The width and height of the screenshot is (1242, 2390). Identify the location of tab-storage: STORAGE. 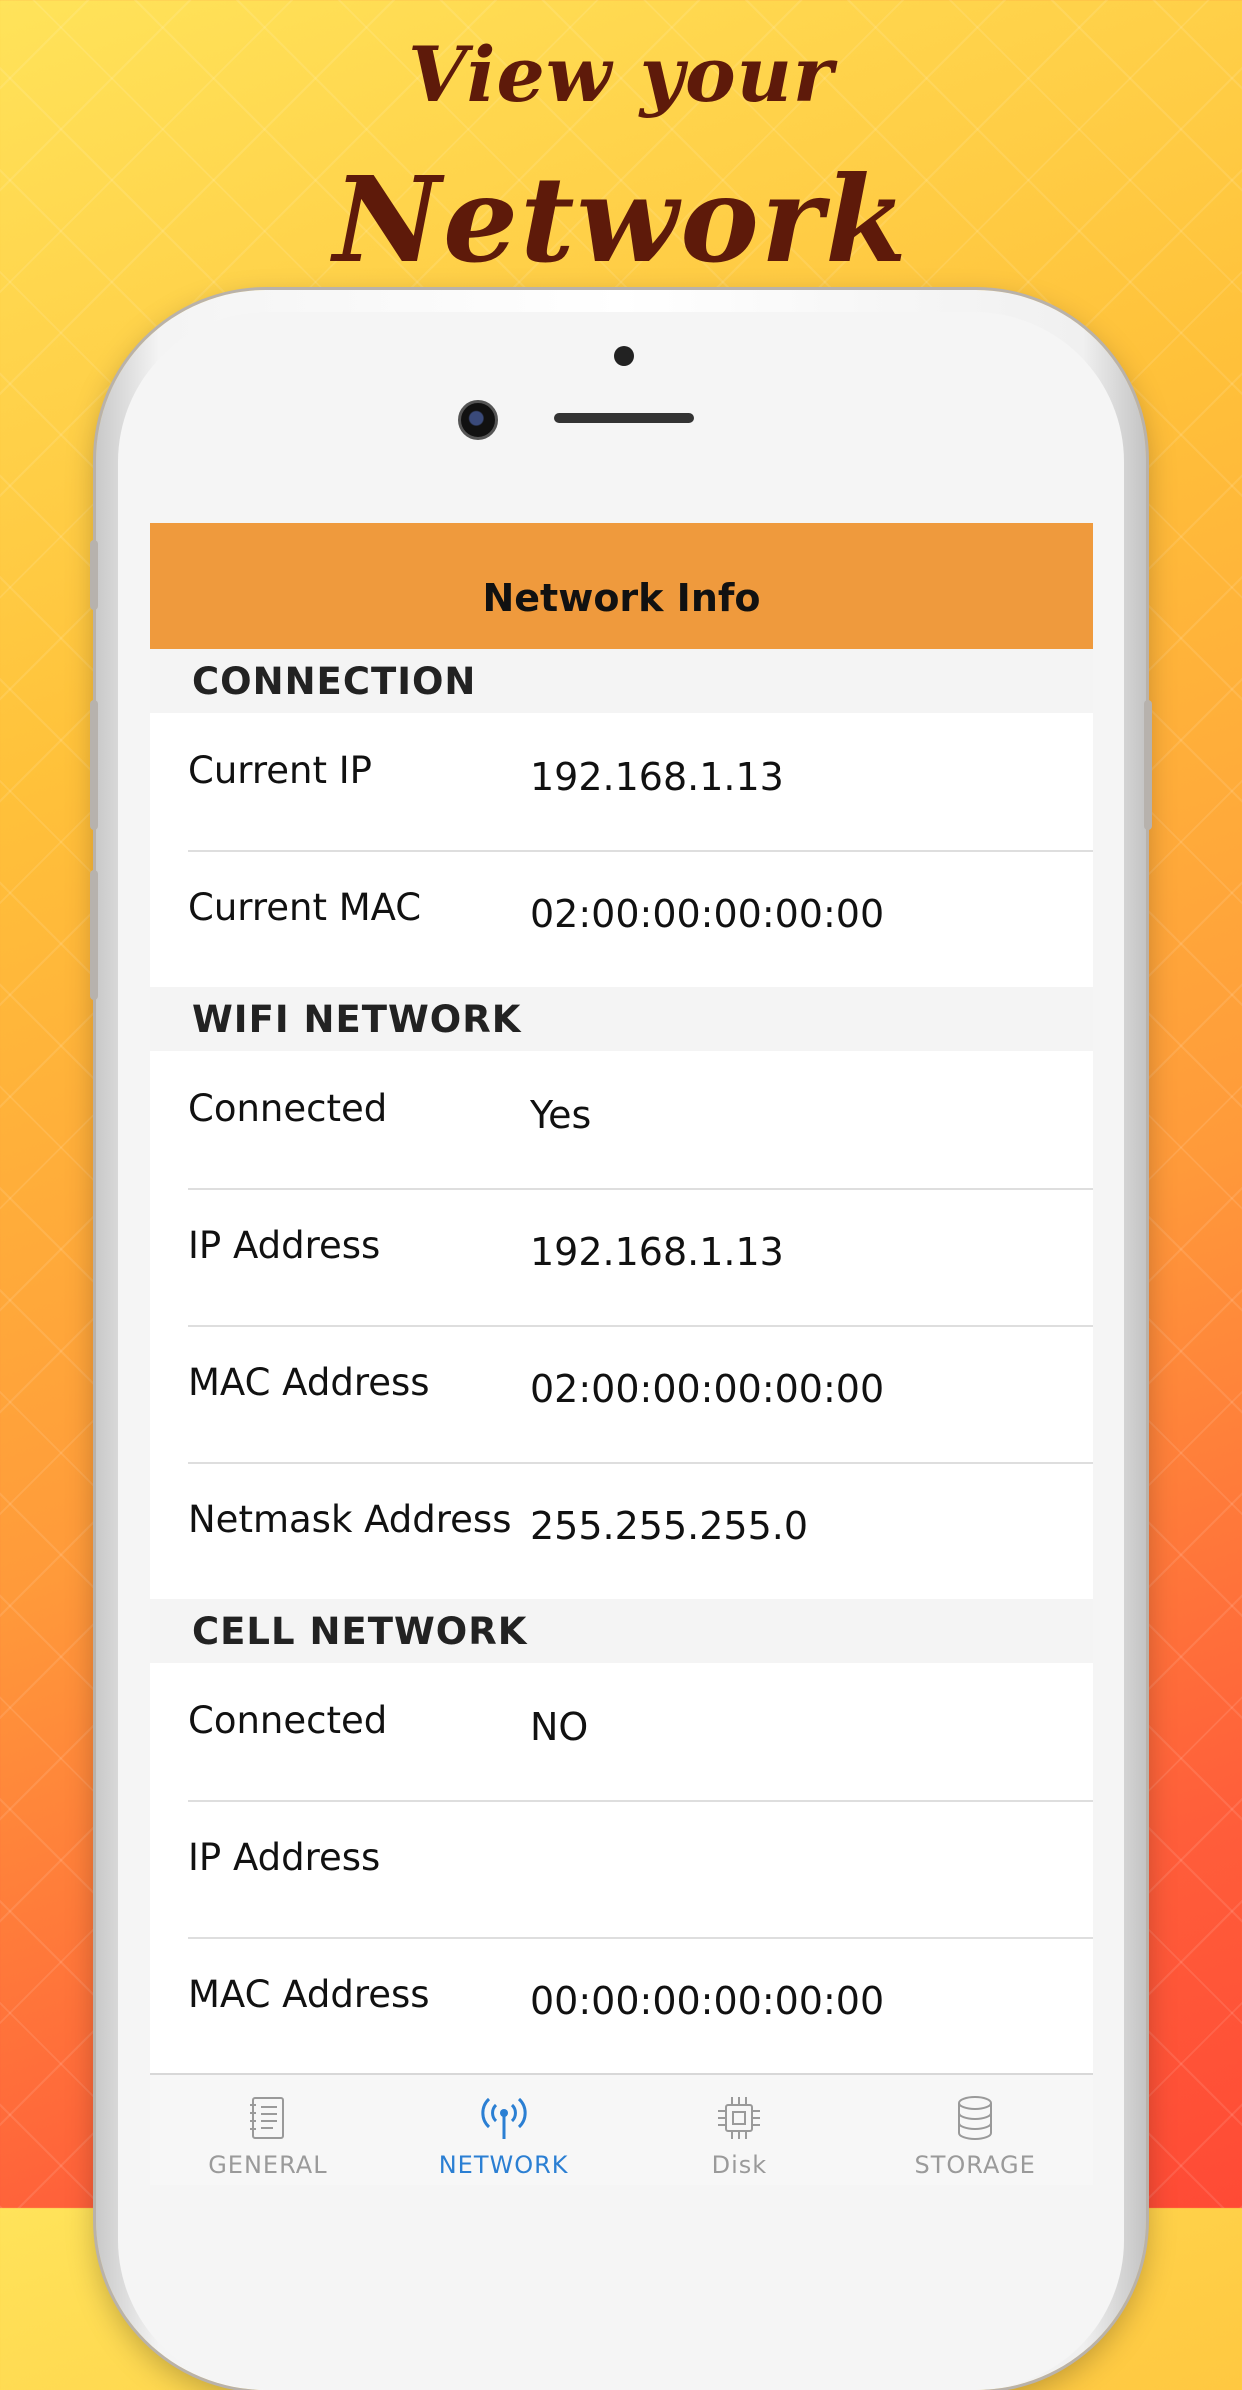
(975, 2130).